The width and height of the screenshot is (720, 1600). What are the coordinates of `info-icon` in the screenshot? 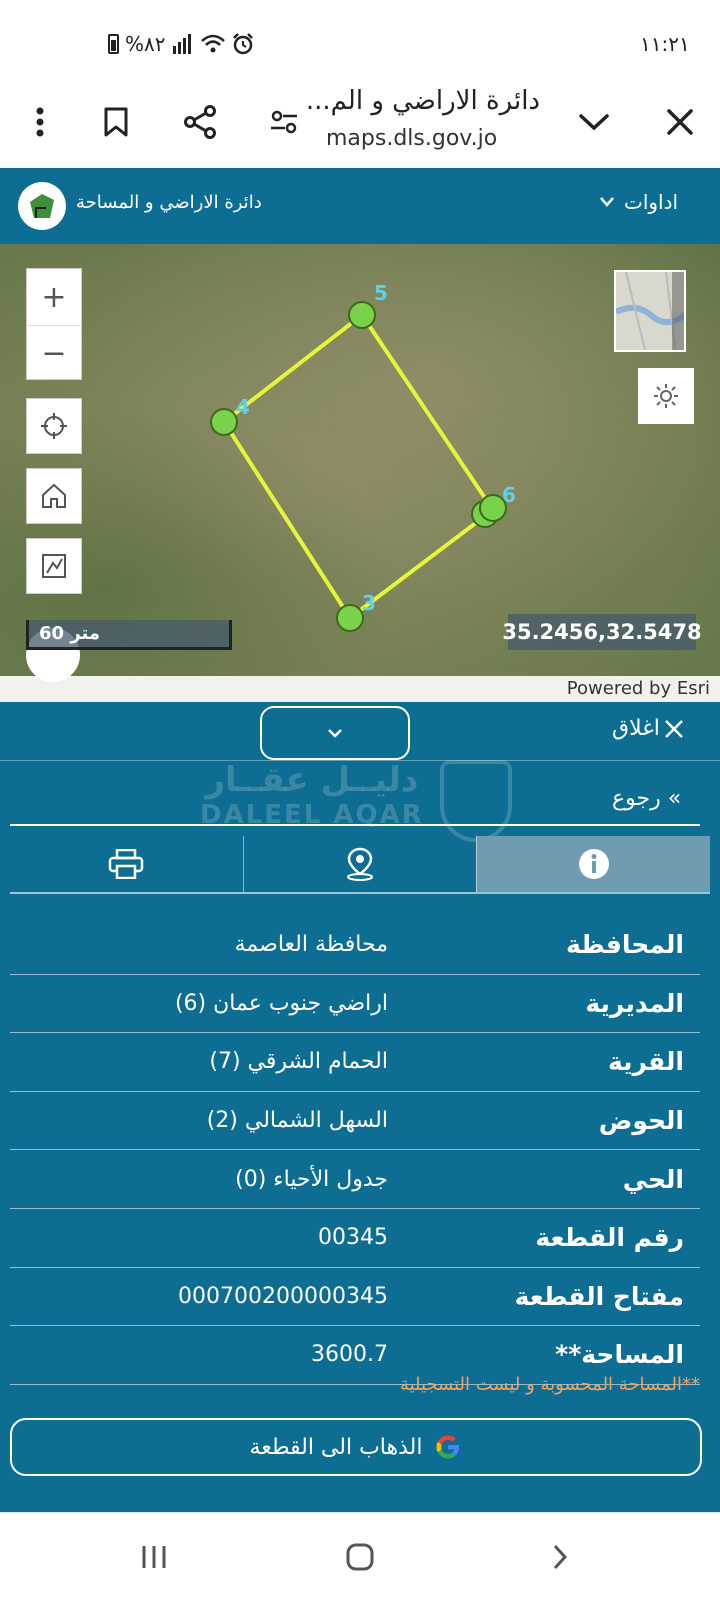 It's located at (593, 864).